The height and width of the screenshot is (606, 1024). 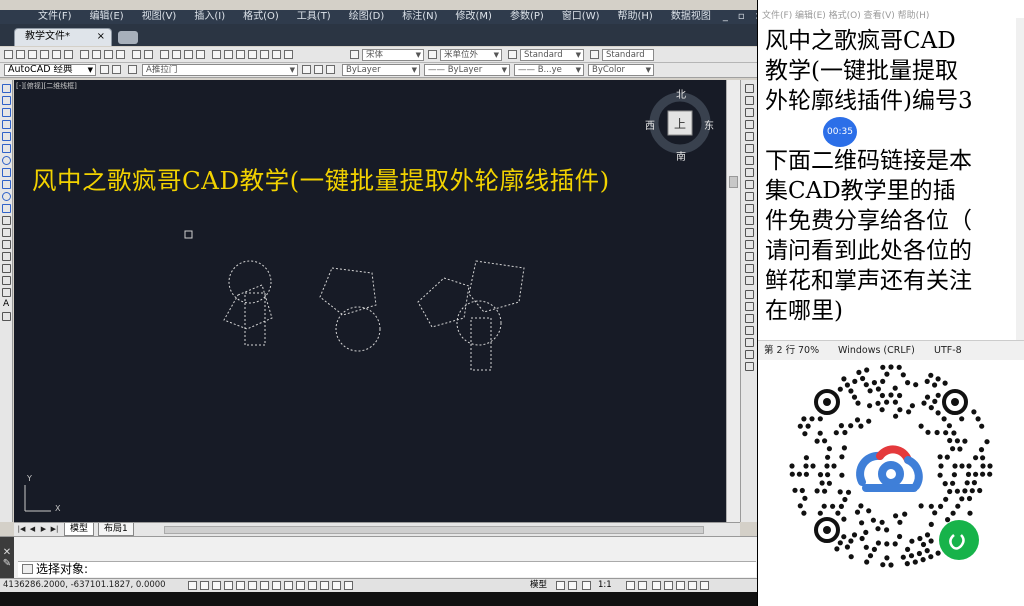 What do you see at coordinates (749, 112) in the screenshot?
I see `mirror-icon` at bounding box center [749, 112].